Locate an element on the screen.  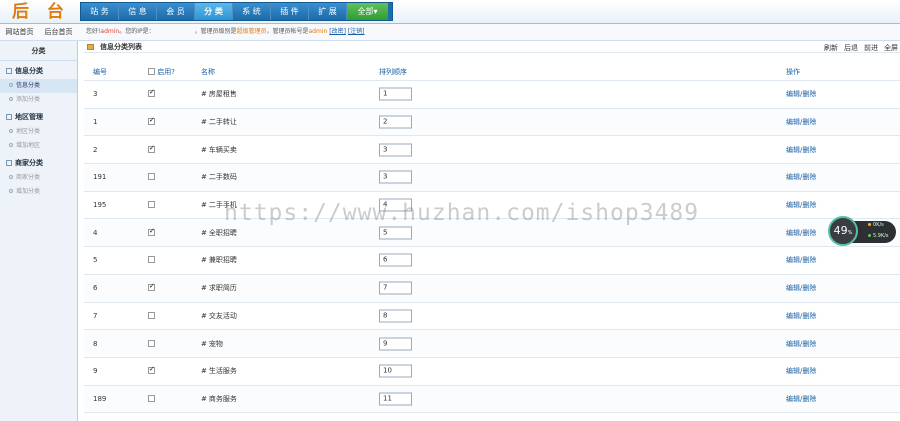
row-id: 191 is located at coordinates (100, 177).